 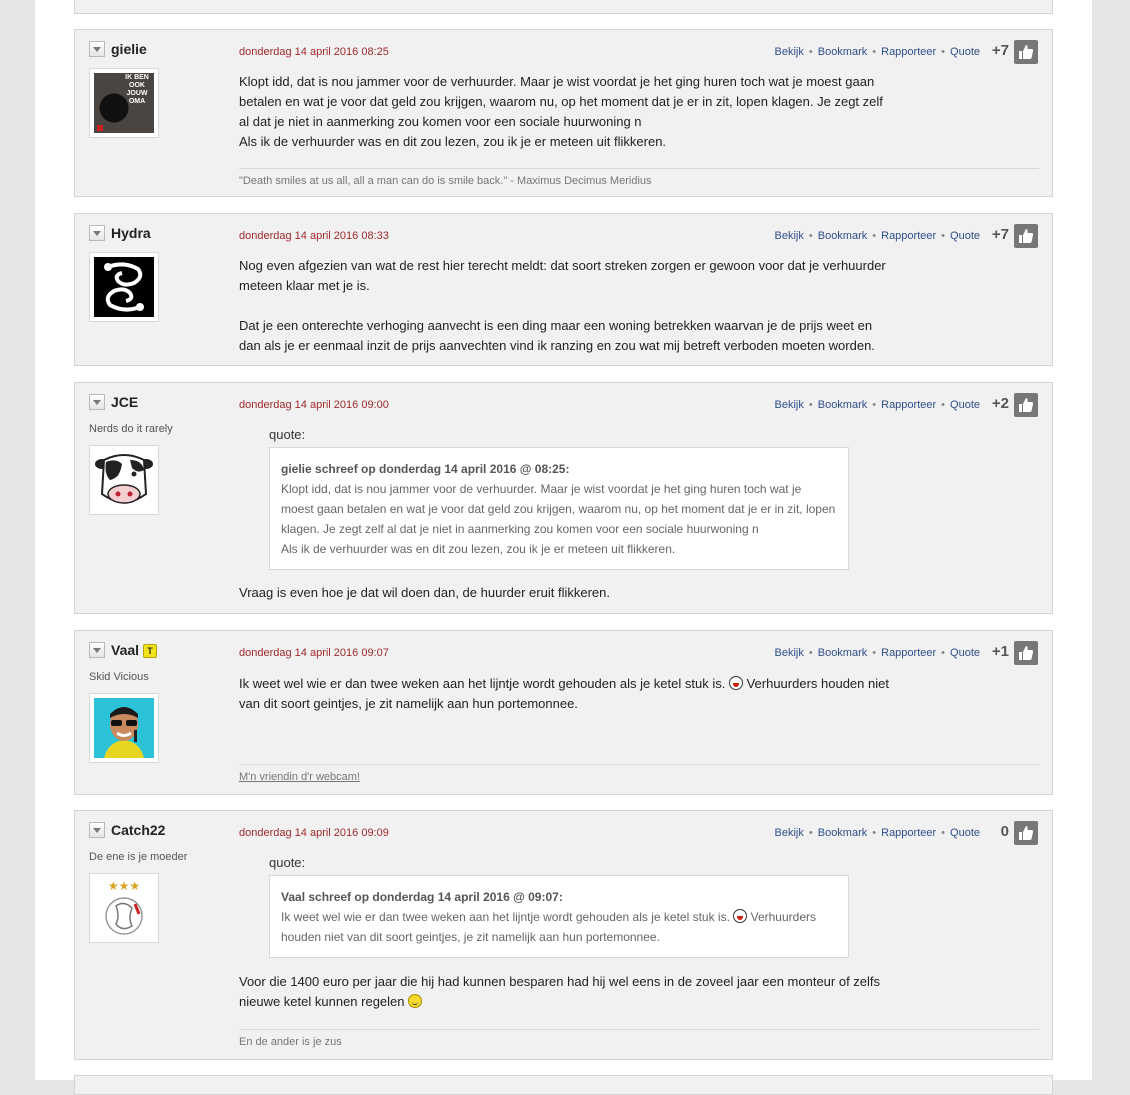 I want to click on signature-link: M'n vriendin d'r webcam!, so click(x=299, y=777).